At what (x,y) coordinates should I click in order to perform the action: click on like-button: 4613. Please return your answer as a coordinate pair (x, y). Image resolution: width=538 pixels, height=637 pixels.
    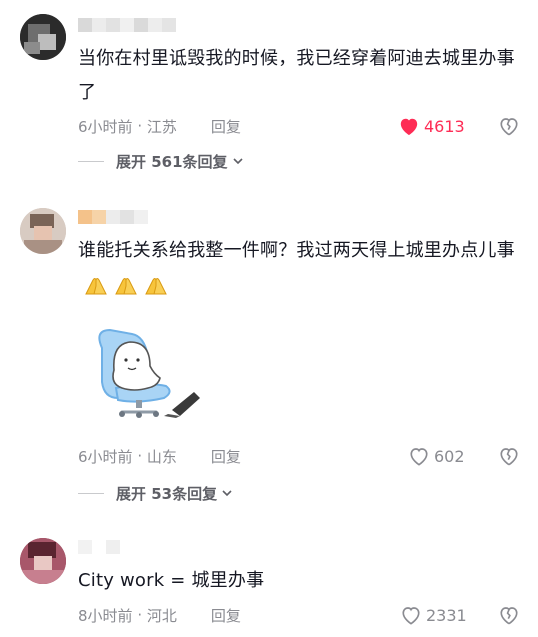
    Looking at the image, I should click on (431, 126).